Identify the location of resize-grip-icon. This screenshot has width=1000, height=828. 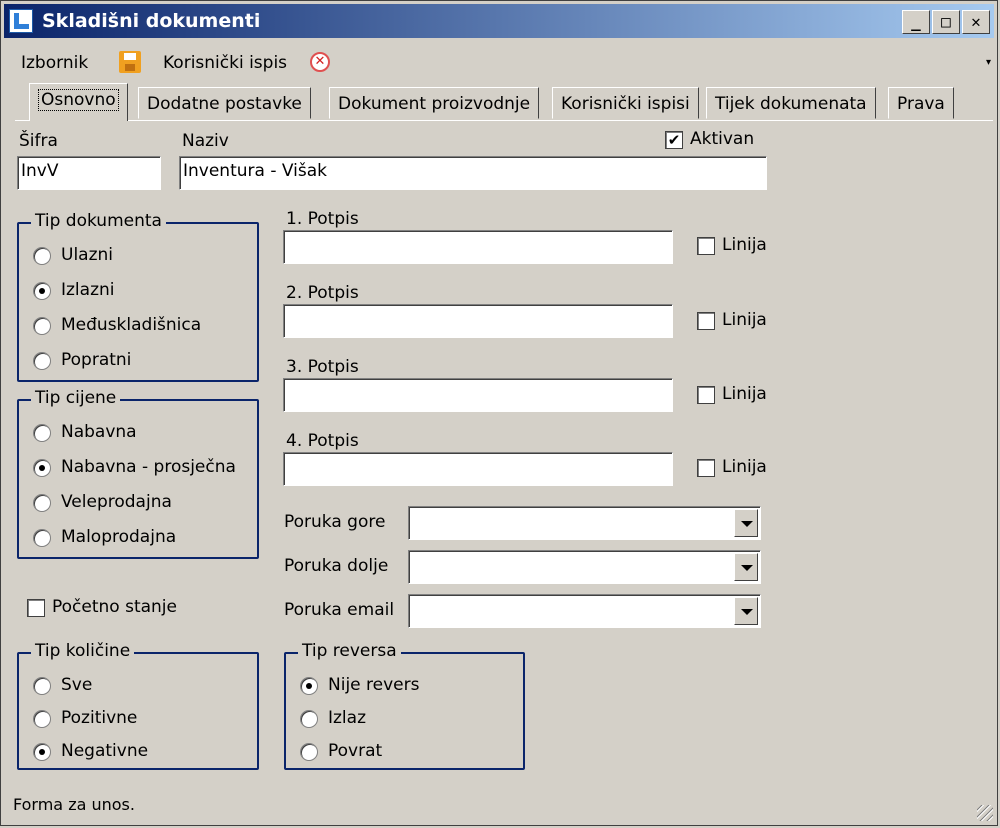
(985, 813).